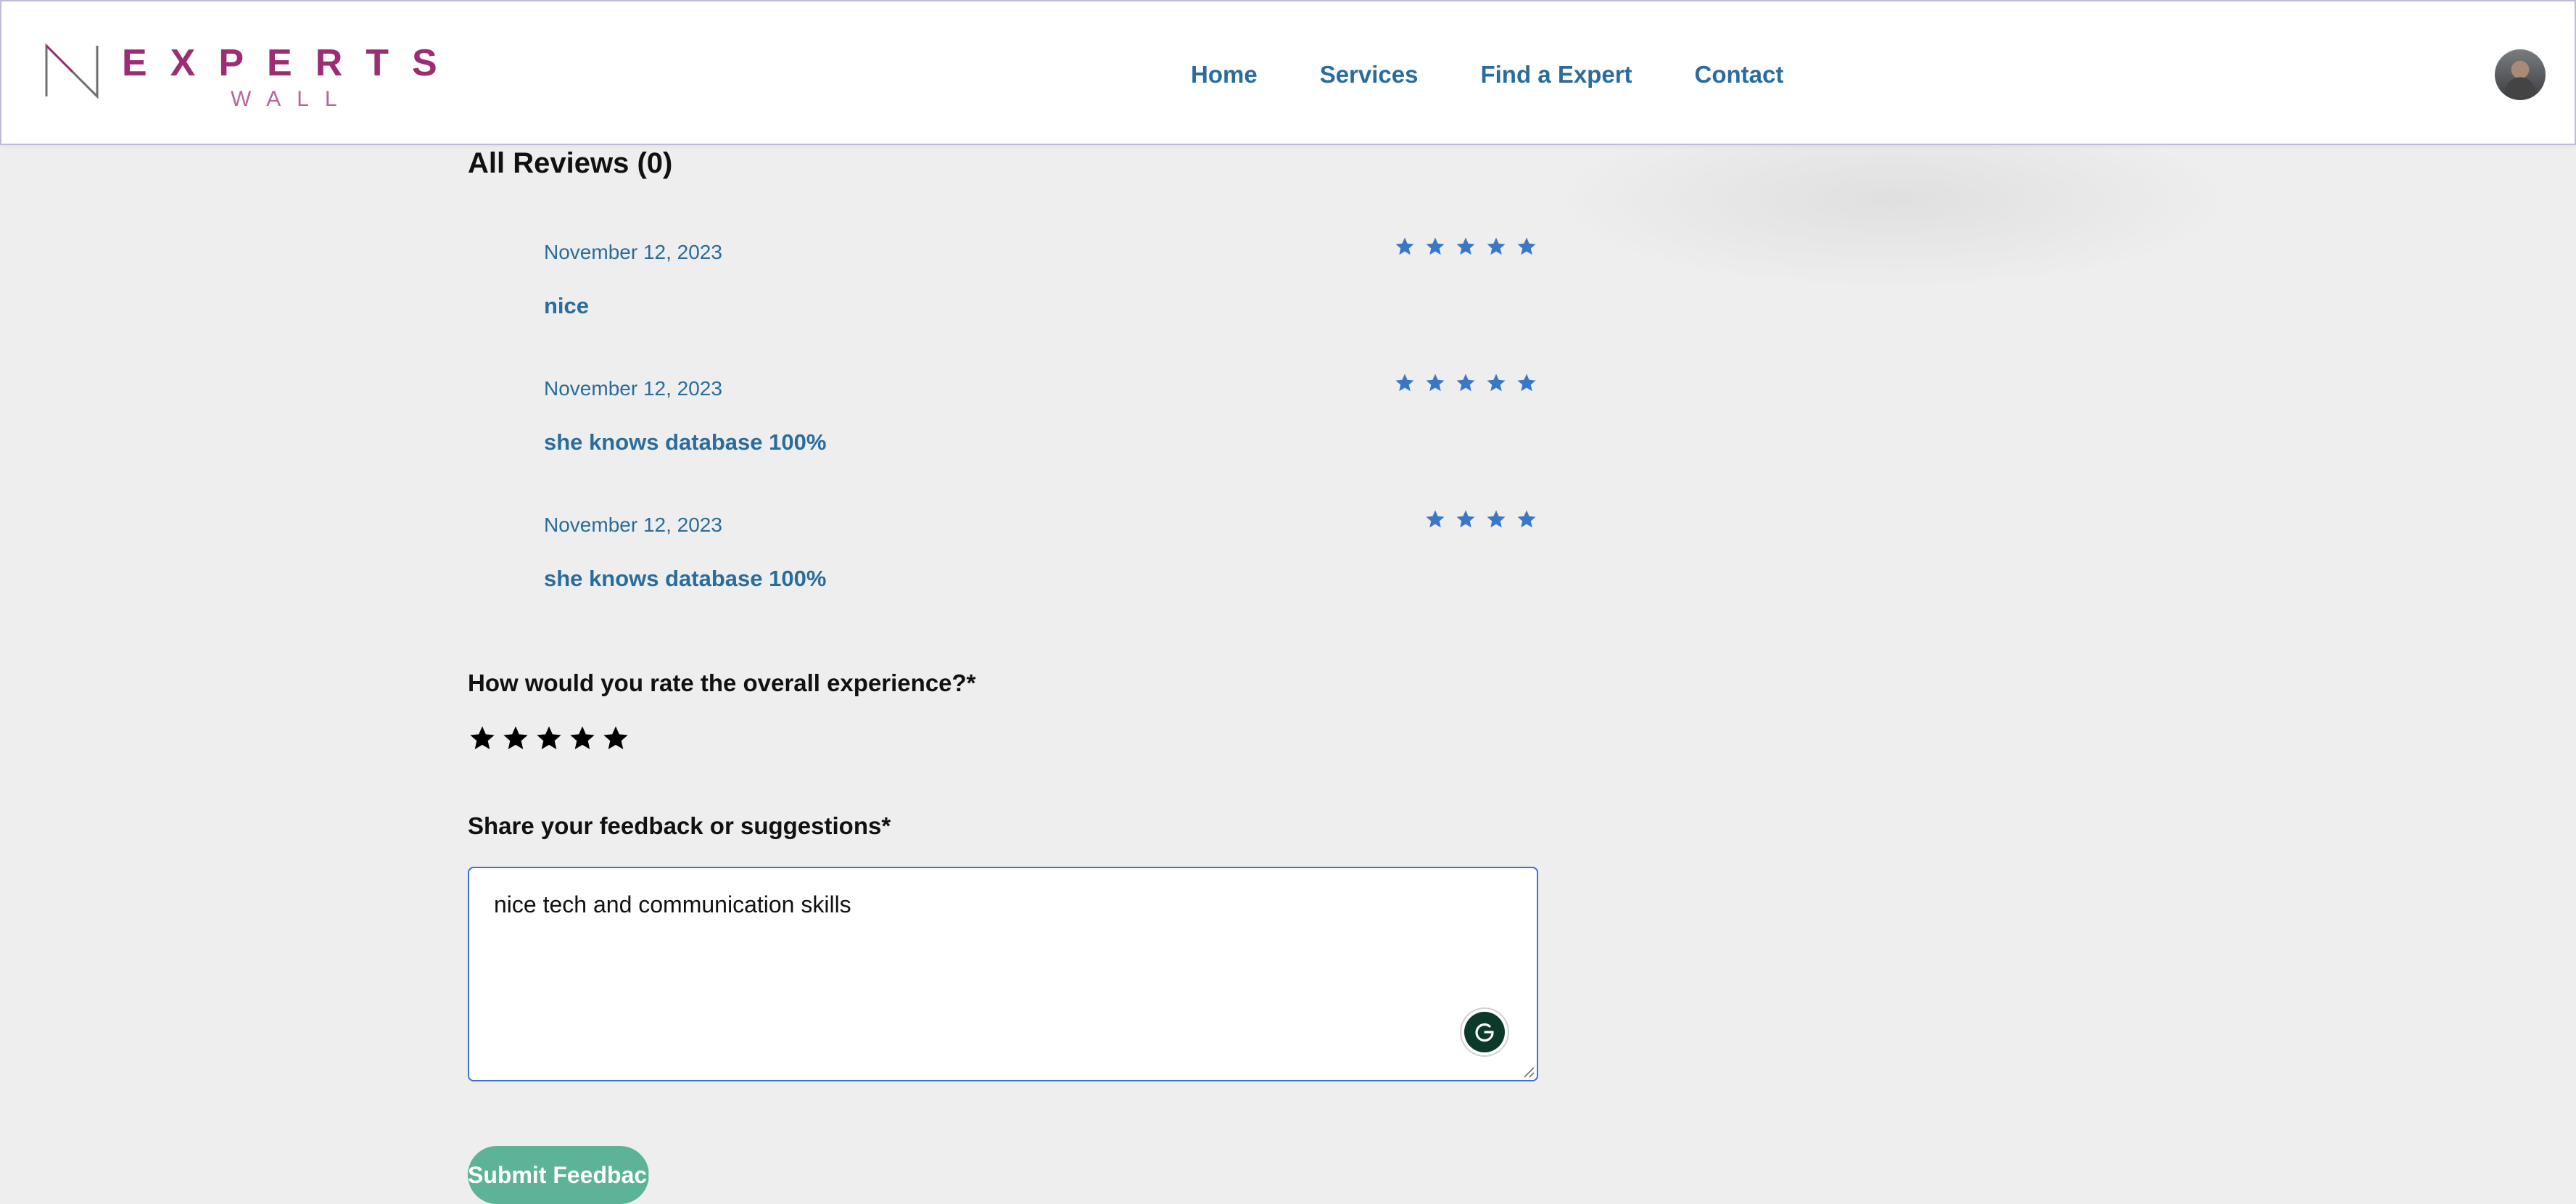 Image resolution: width=2576 pixels, height=1204 pixels. I want to click on feedback-textarea, so click(1003, 974).